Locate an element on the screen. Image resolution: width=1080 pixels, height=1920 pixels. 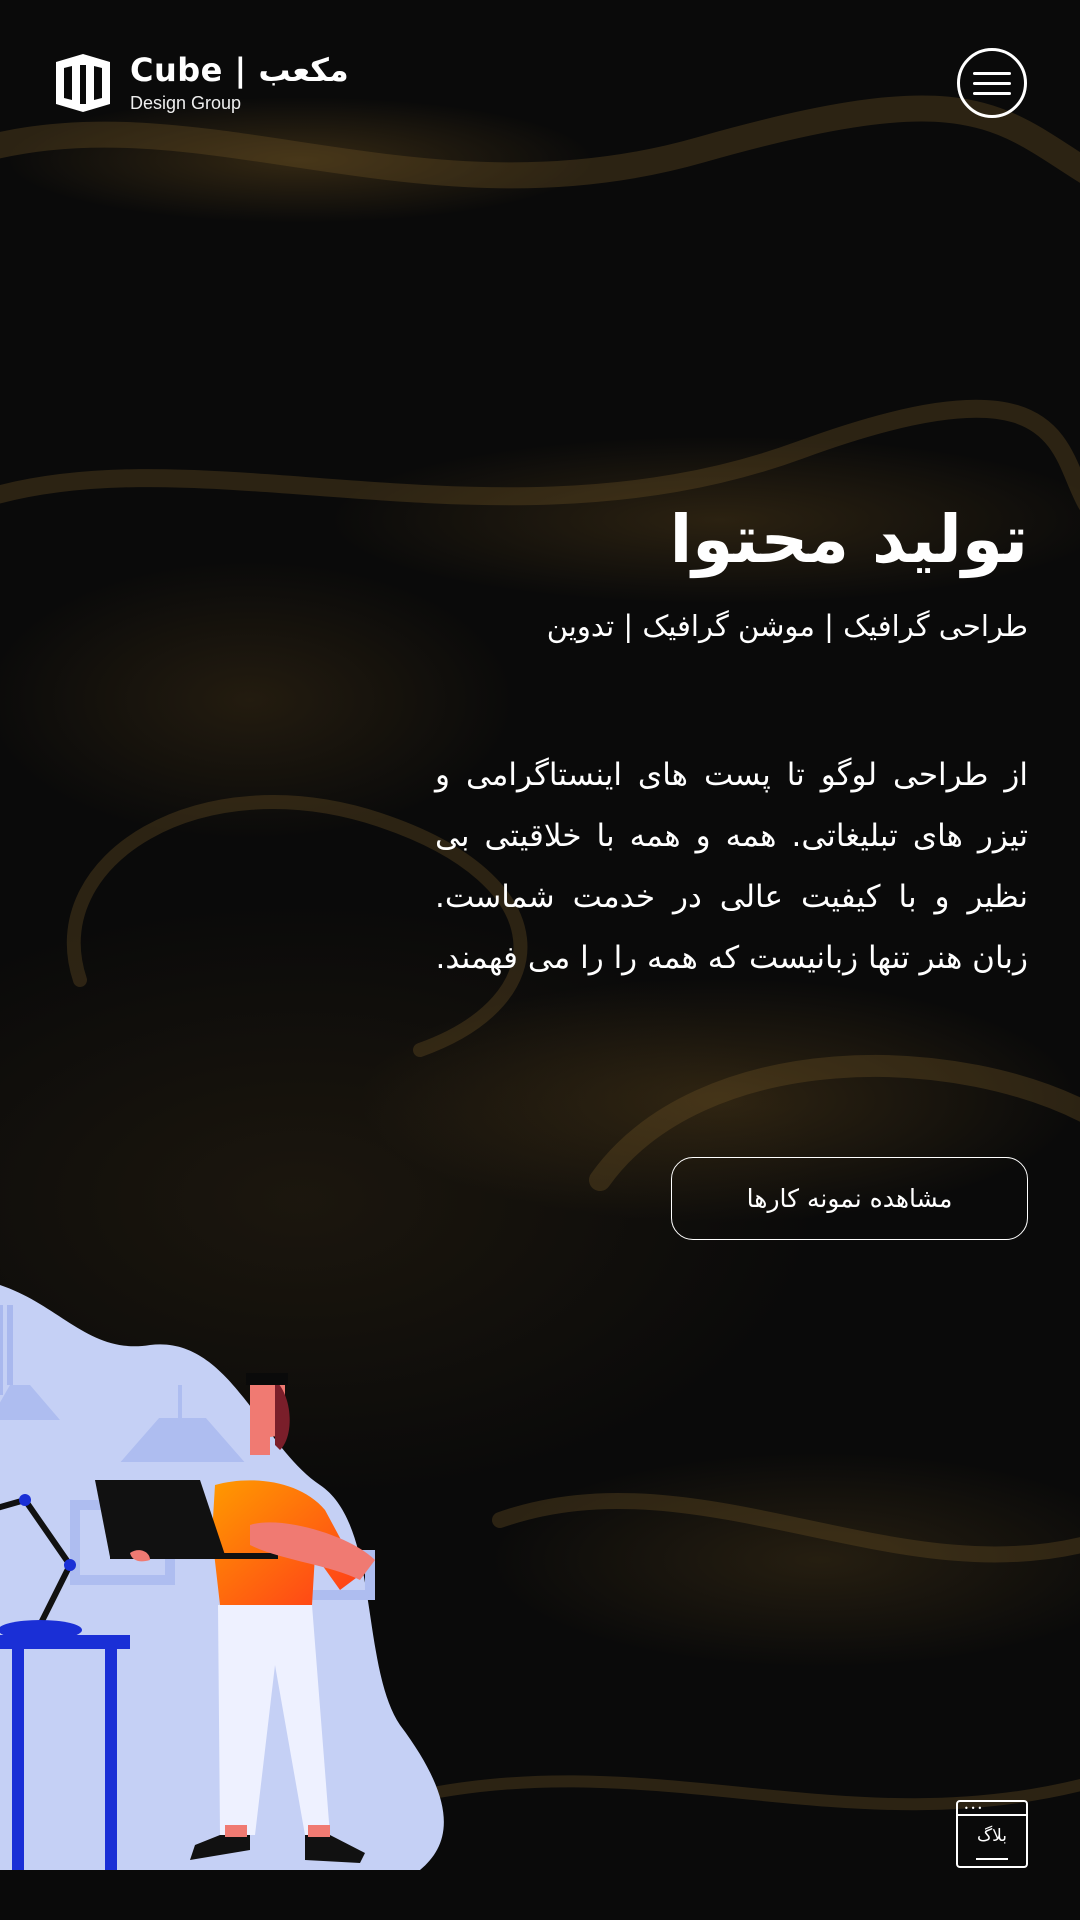
hero-title: تولید محتوا is located at coordinates (848, 539).